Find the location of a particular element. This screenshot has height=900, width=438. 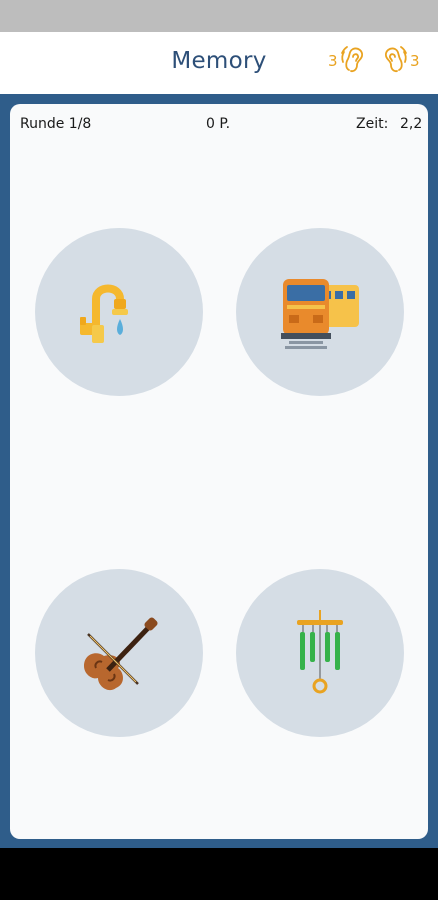

points-display: 0 P. is located at coordinates (218, 124).